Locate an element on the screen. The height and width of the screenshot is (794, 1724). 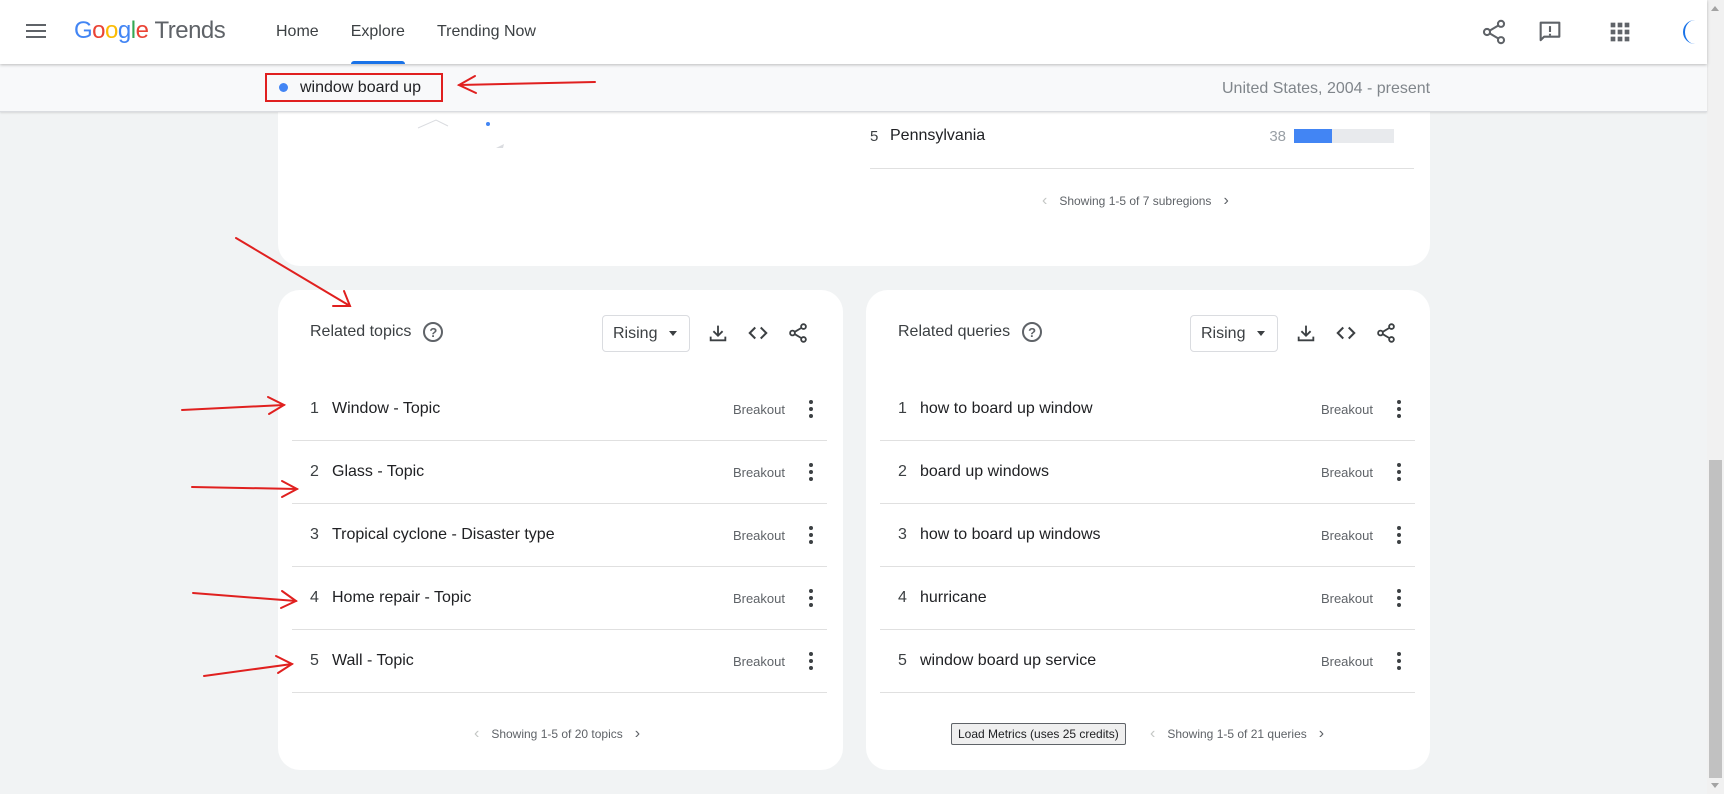
nav-trending-now: Trending Now is located at coordinates (486, 32).